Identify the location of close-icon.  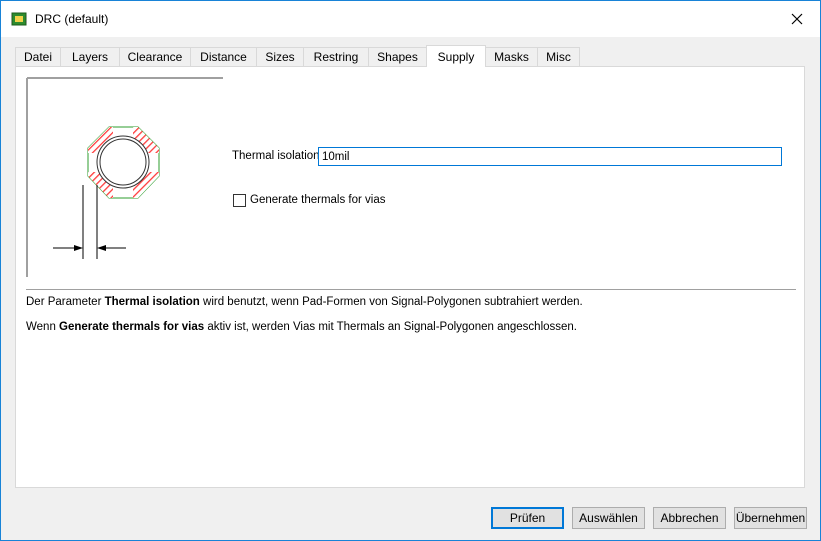
(797, 19).